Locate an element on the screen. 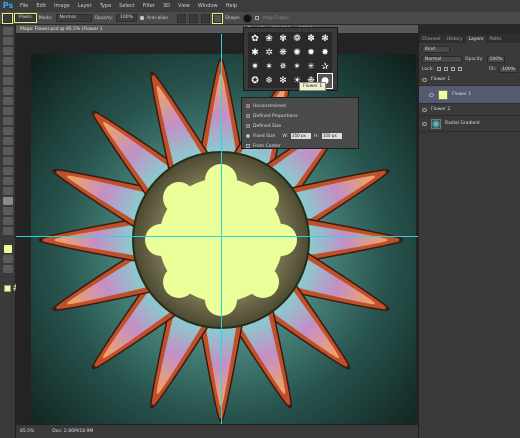 The width and height of the screenshot is (520, 438). checkbox-from-center is located at coordinates (248, 146).